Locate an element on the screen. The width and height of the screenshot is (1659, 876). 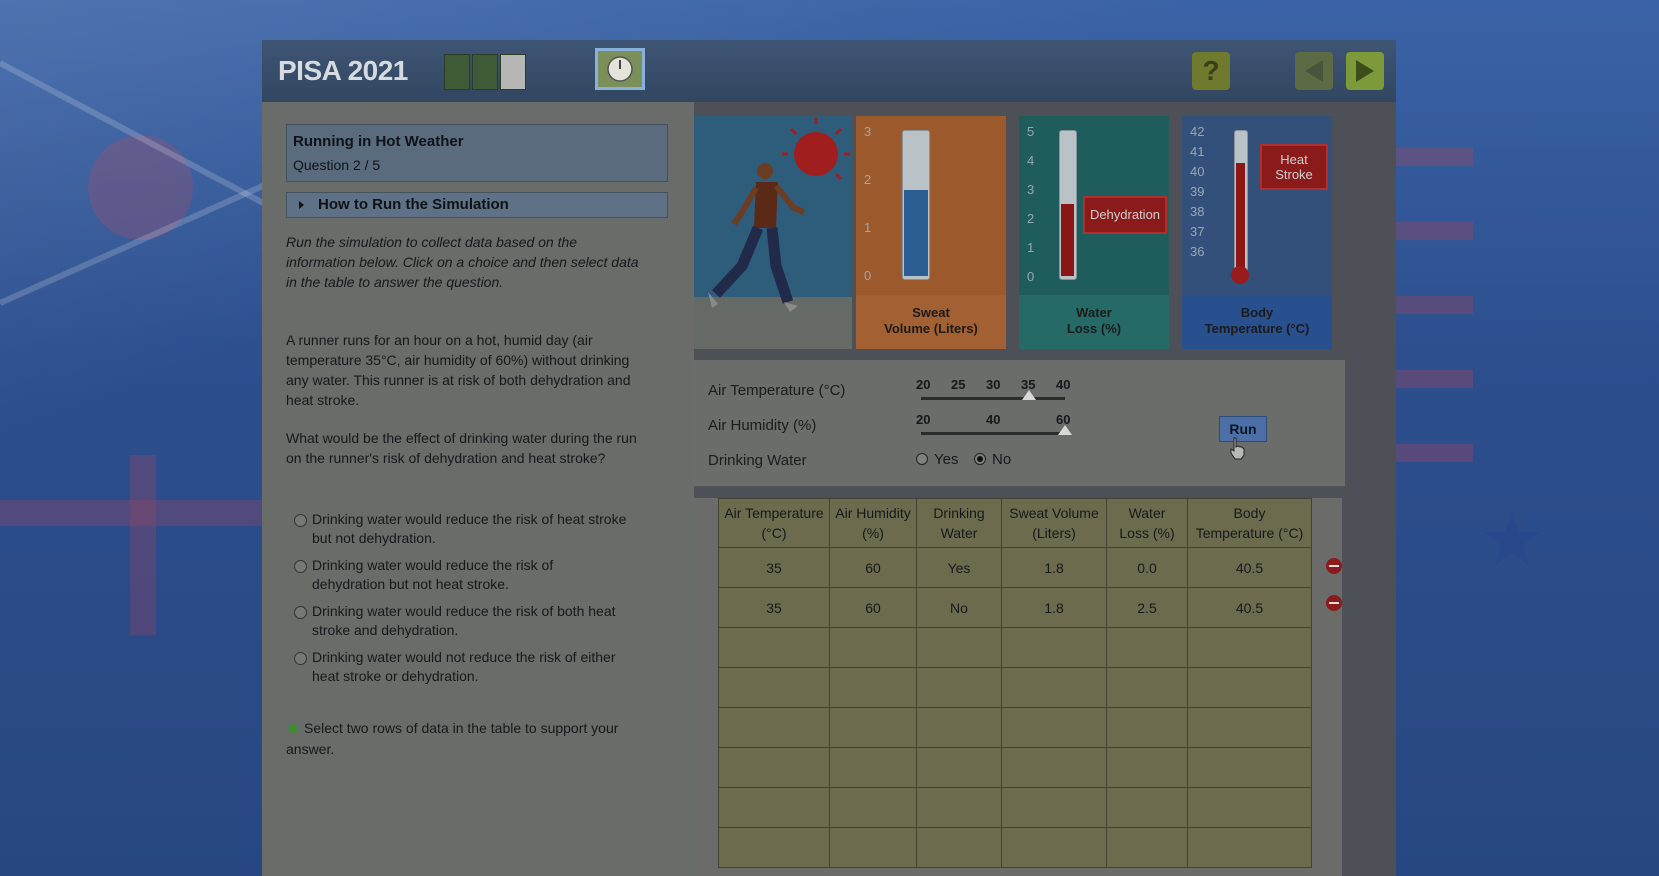
hand-cursor-icon is located at coordinates (1237, 448).